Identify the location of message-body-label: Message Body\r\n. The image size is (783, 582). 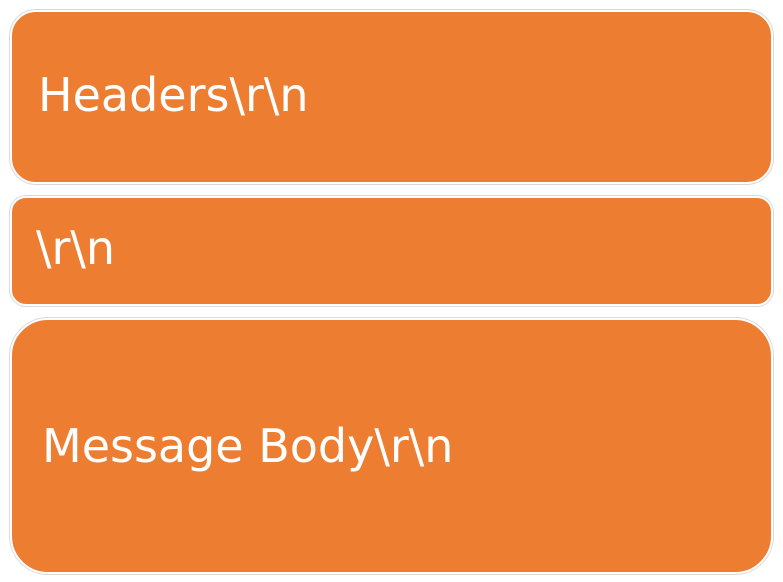
(248, 446).